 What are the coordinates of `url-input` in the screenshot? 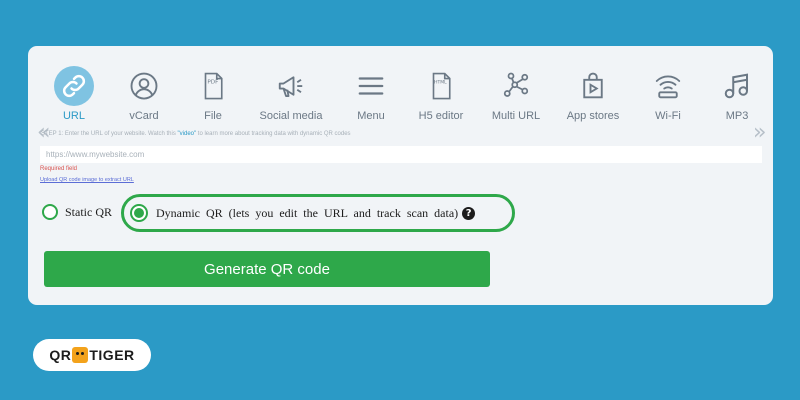 It's located at (401, 154).